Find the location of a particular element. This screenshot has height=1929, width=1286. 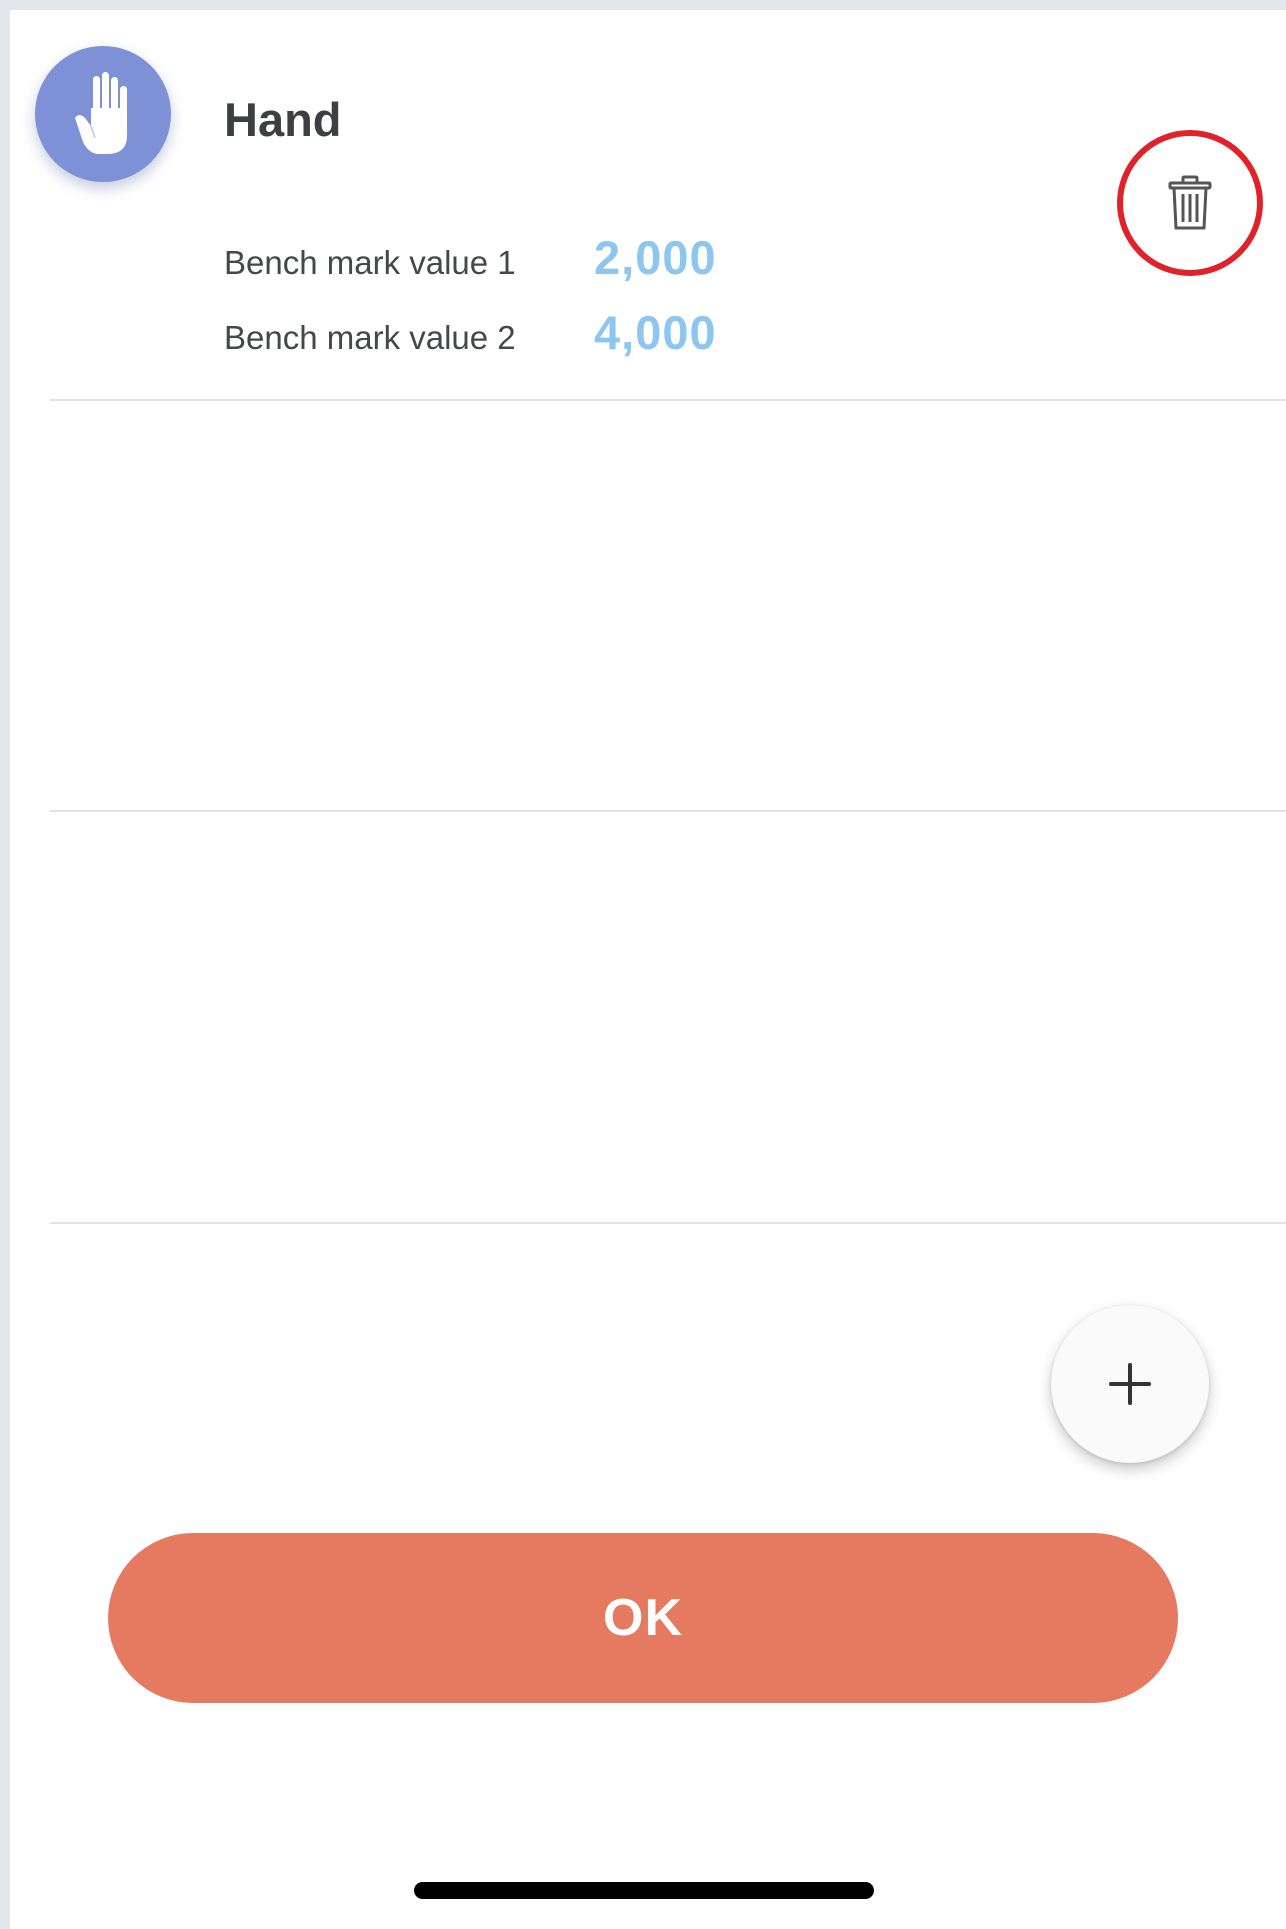

home-indicator is located at coordinates (644, 1890).